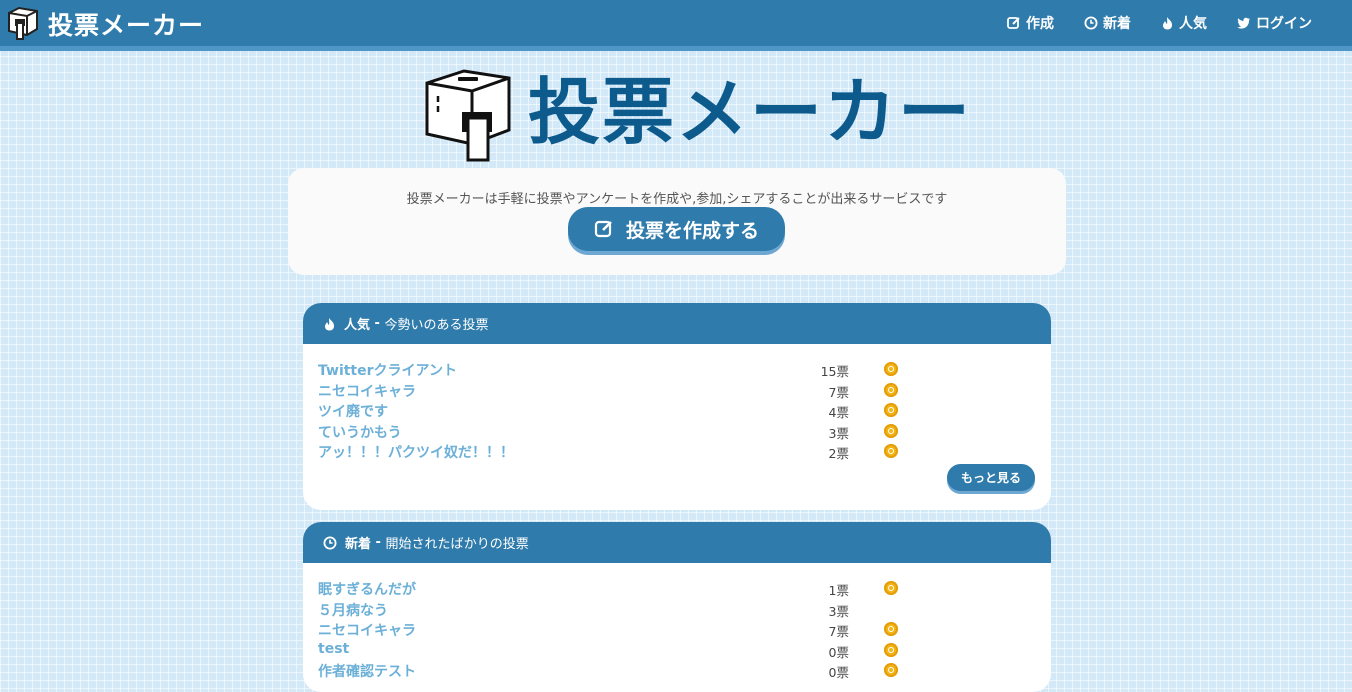  What do you see at coordinates (677, 542) in the screenshot?
I see `recent-panel-header: 新着 - 開始されたばかりの投票` at bounding box center [677, 542].